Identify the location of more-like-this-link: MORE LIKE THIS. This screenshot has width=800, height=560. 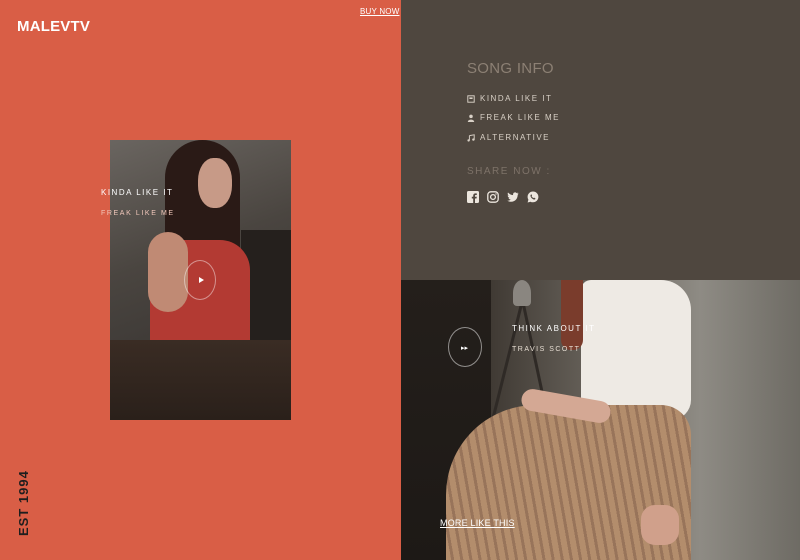
(477, 523).